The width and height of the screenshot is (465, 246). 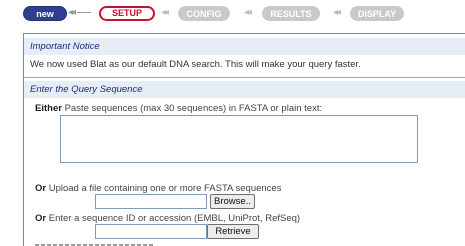 I want to click on arrow-glyph: ◂◂, so click(x=72, y=12).